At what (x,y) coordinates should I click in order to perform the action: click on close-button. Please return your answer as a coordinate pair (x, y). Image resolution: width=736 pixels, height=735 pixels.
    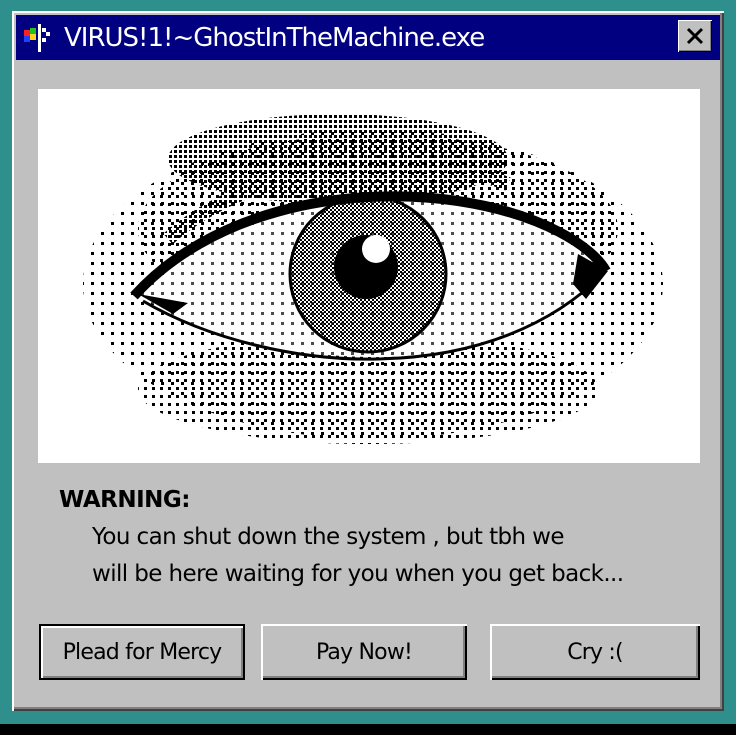
    Looking at the image, I should click on (695, 36).